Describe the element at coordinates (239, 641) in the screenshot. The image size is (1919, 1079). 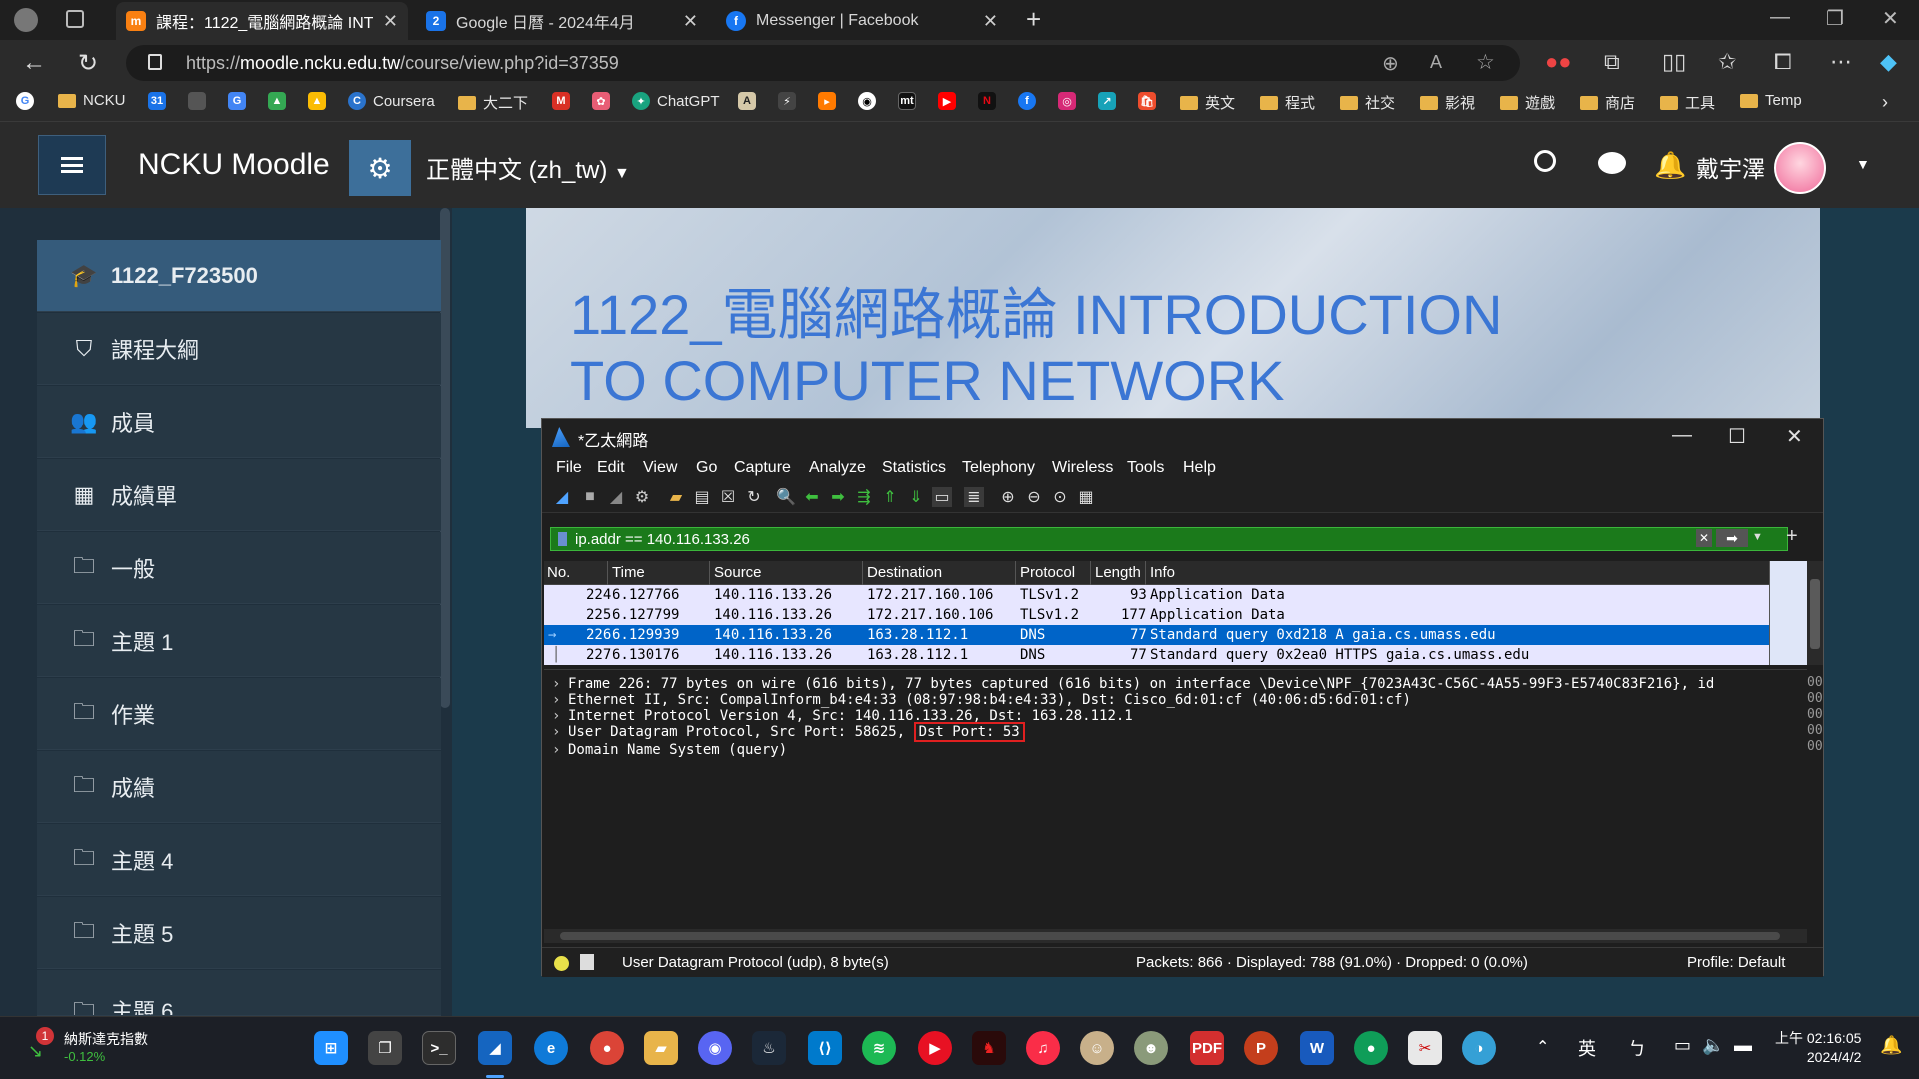
I see `drawer-item-topic-1: 🗀 主題 1` at that location.